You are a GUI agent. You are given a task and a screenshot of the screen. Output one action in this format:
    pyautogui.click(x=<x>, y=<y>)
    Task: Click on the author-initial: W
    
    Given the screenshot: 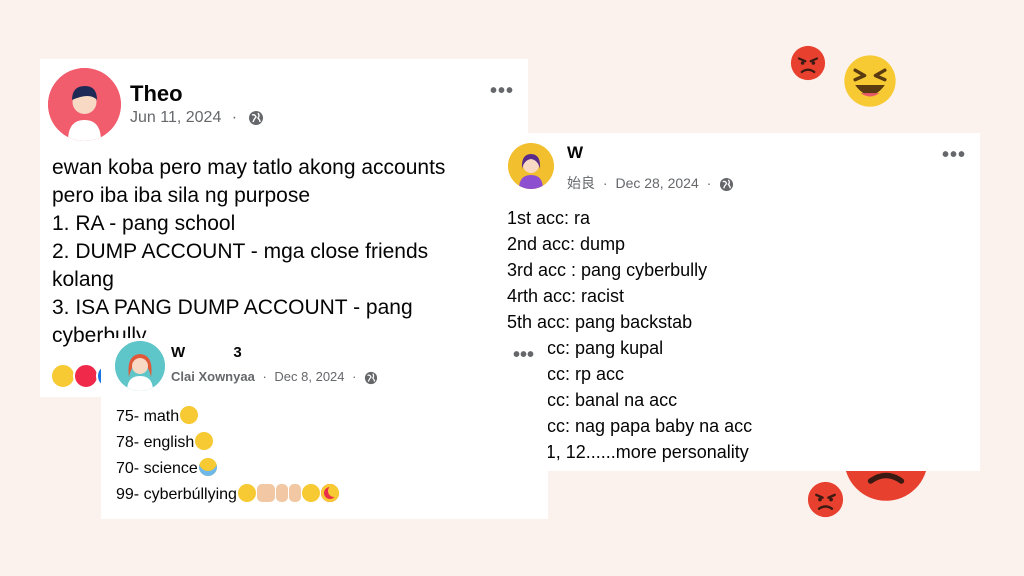 What is the action you would take?
    pyautogui.click(x=178, y=352)
    